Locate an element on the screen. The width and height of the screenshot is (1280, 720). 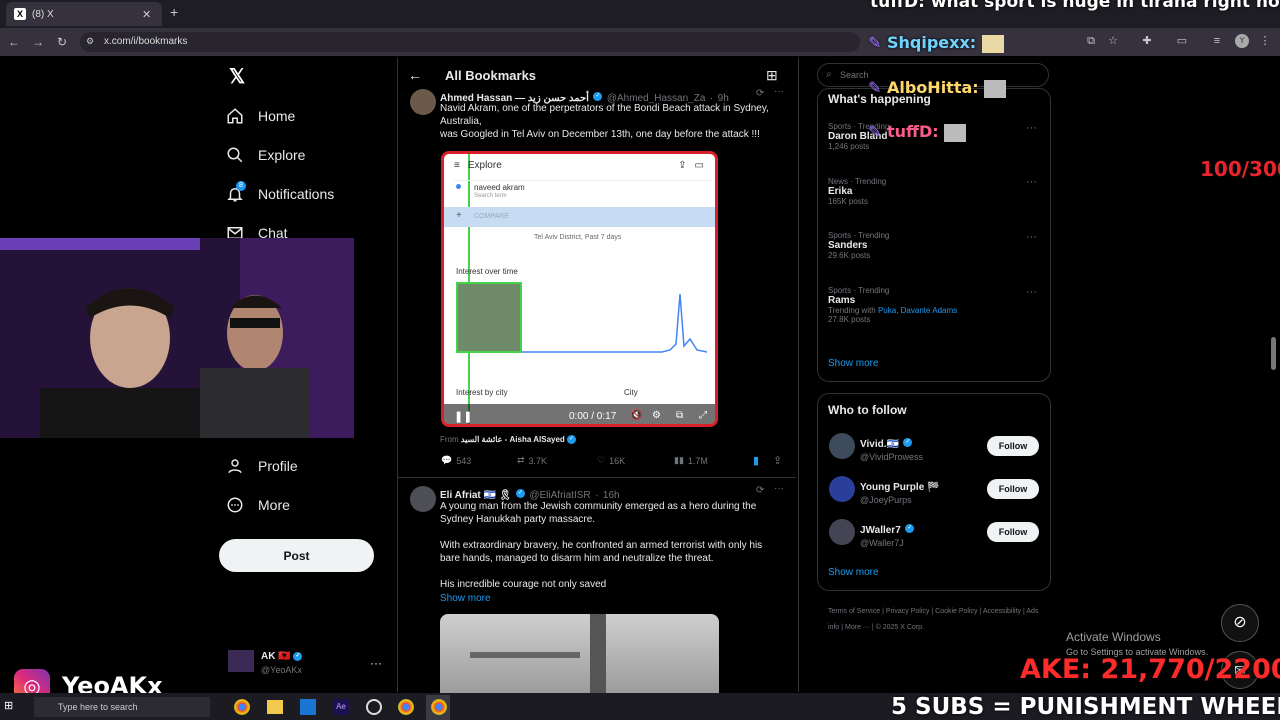
trend-item: News · Trending Erika 165K posts is located at coordinates (933, 191).